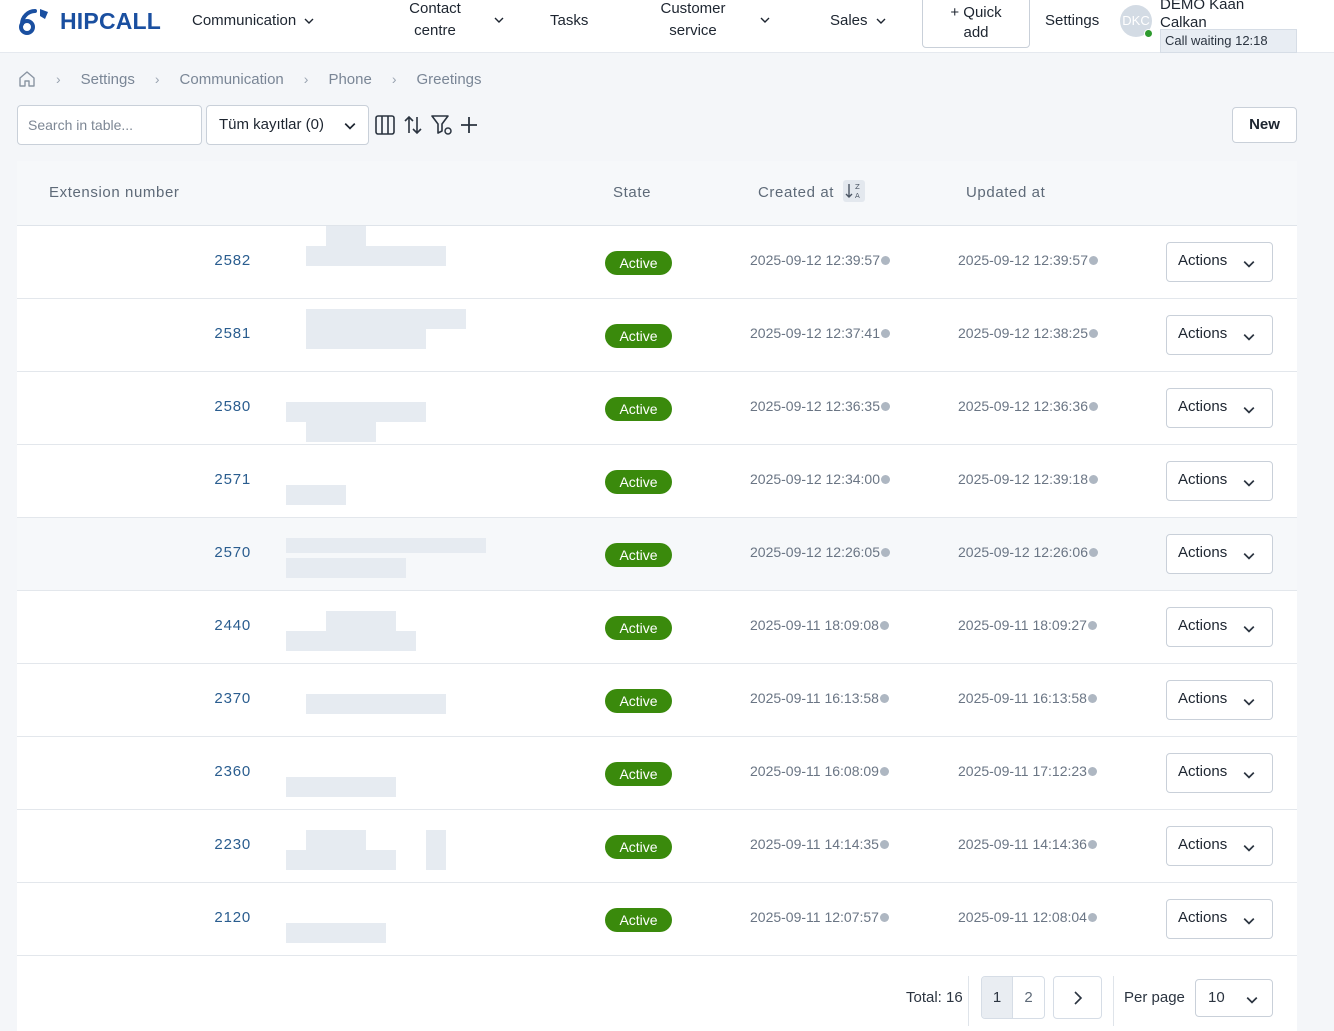  Describe the element at coordinates (108, 79) in the screenshot. I see `breadcrumb-settings: Settings` at that location.